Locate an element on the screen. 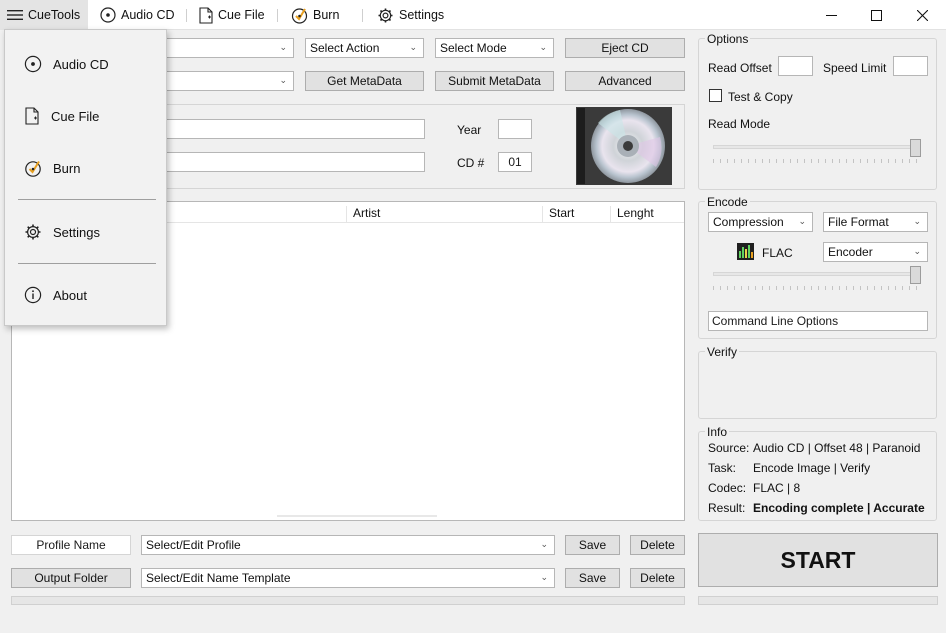 The image size is (946, 633). tab-burn: Burn is located at coordinates (315, 15).